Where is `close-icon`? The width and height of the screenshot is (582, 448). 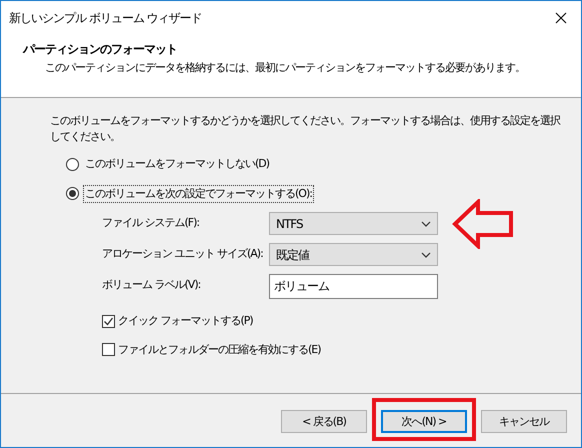 close-icon is located at coordinates (561, 18).